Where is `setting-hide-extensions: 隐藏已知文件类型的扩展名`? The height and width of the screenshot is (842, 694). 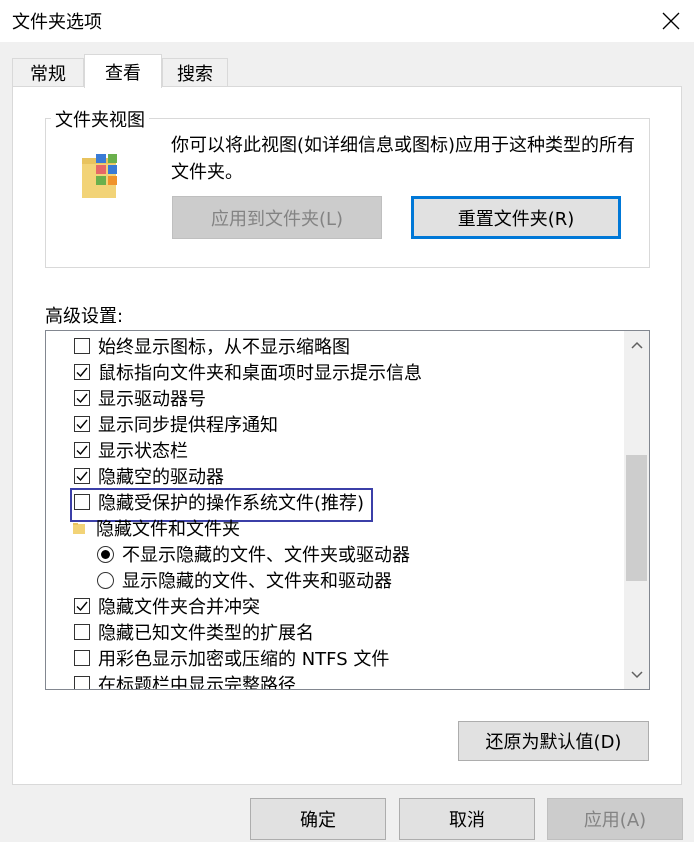 setting-hide-extensions: 隐藏已知文件类型的扩展名 is located at coordinates (194, 632).